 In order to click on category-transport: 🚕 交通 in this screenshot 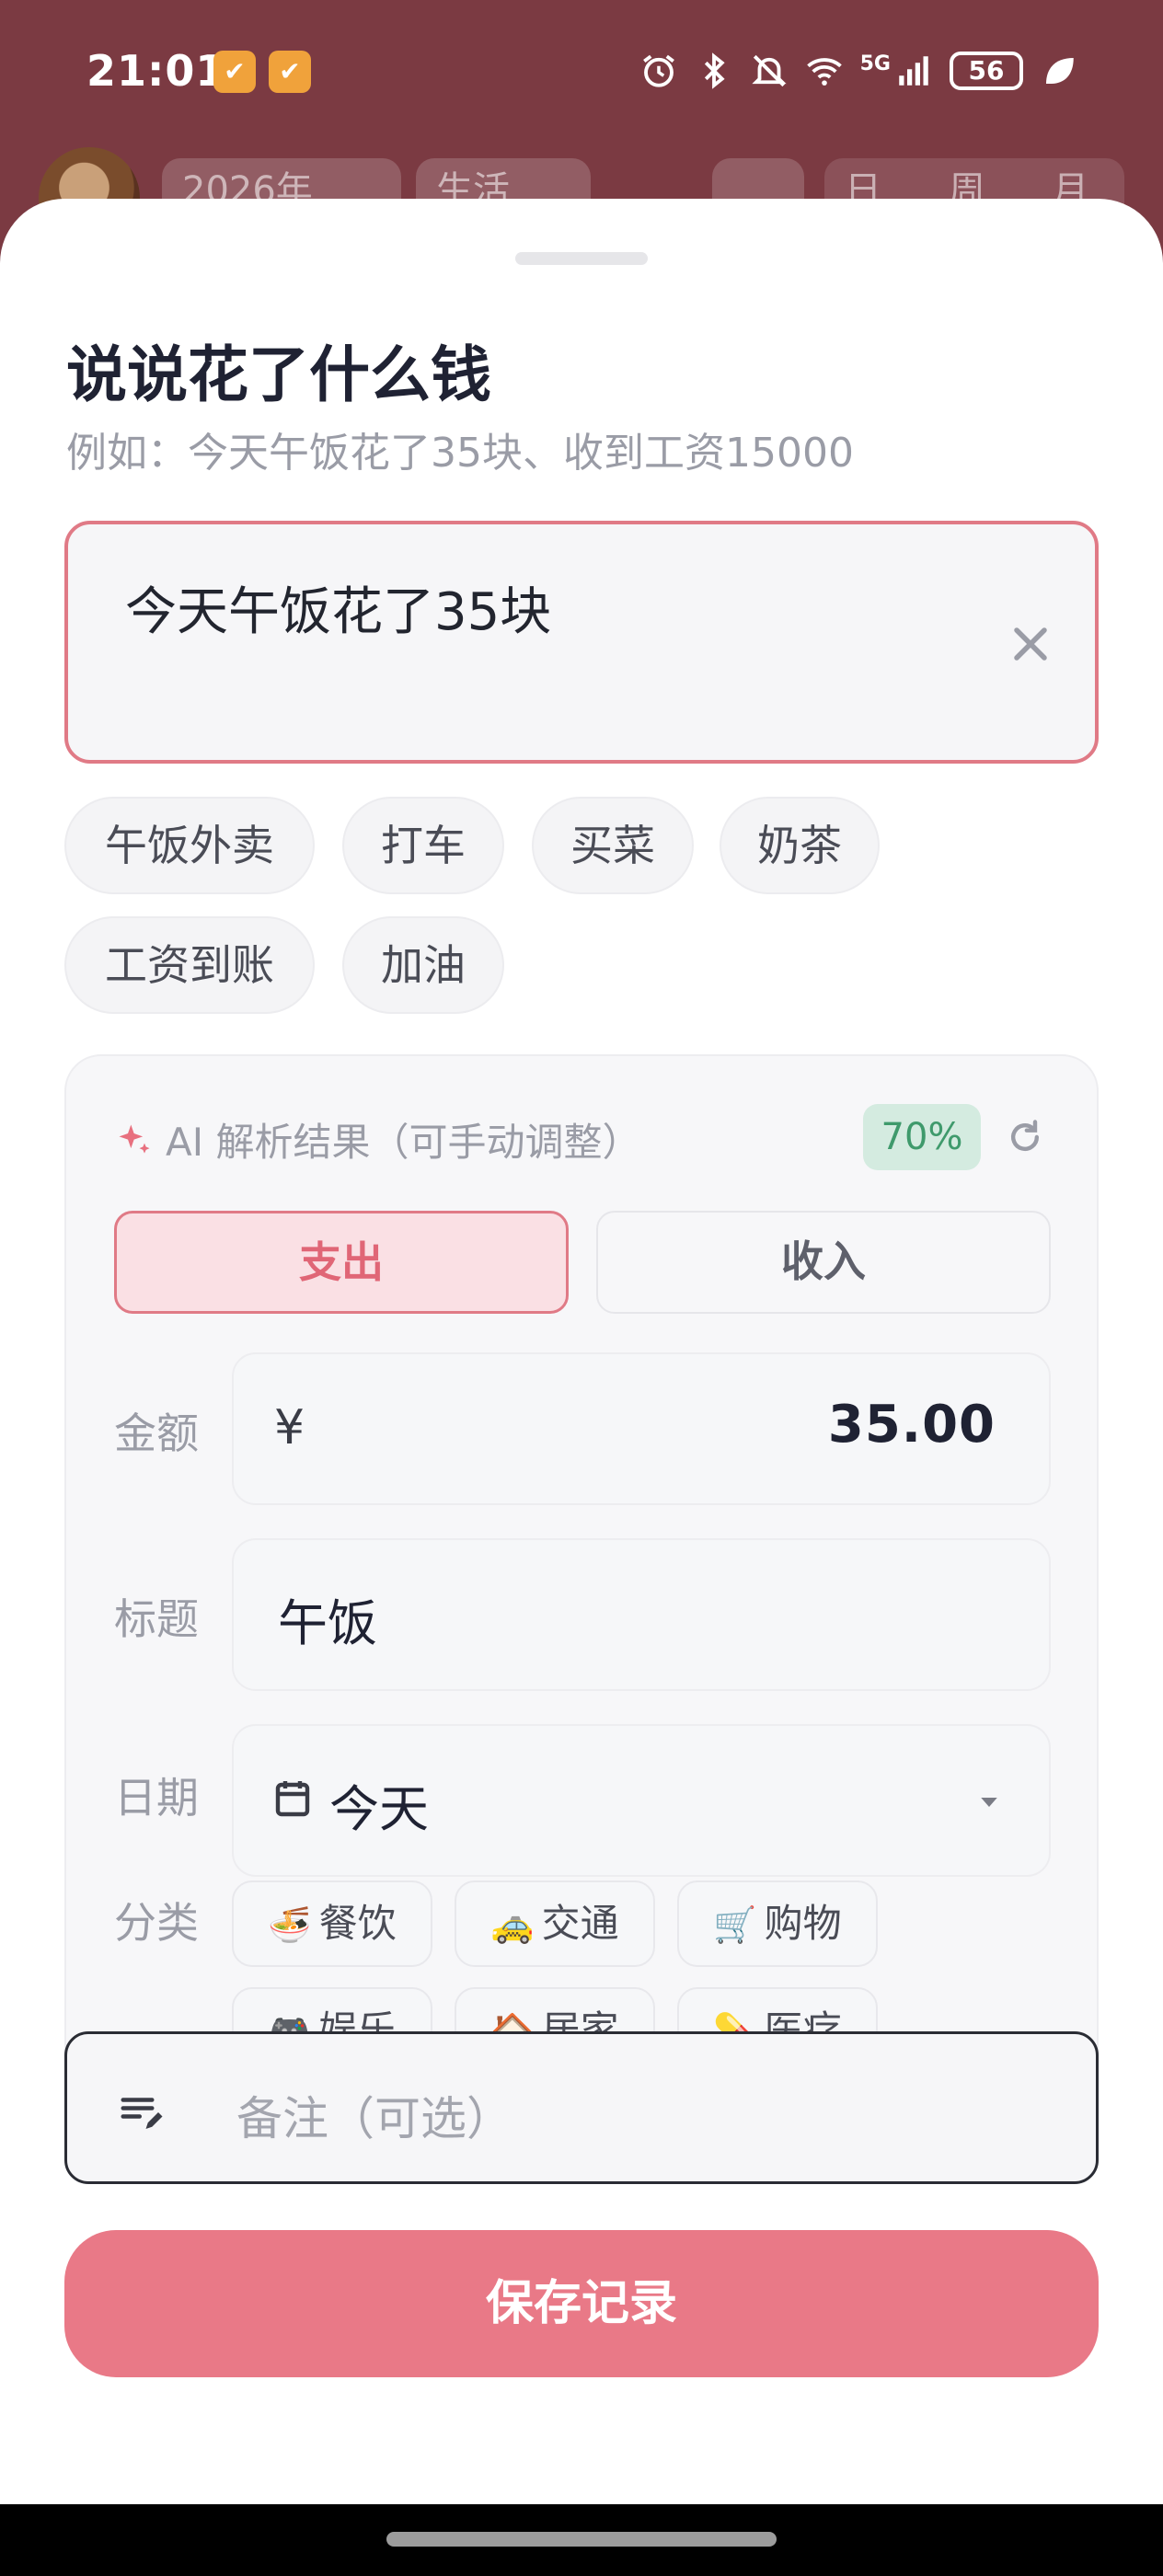, I will do `click(555, 1924)`.